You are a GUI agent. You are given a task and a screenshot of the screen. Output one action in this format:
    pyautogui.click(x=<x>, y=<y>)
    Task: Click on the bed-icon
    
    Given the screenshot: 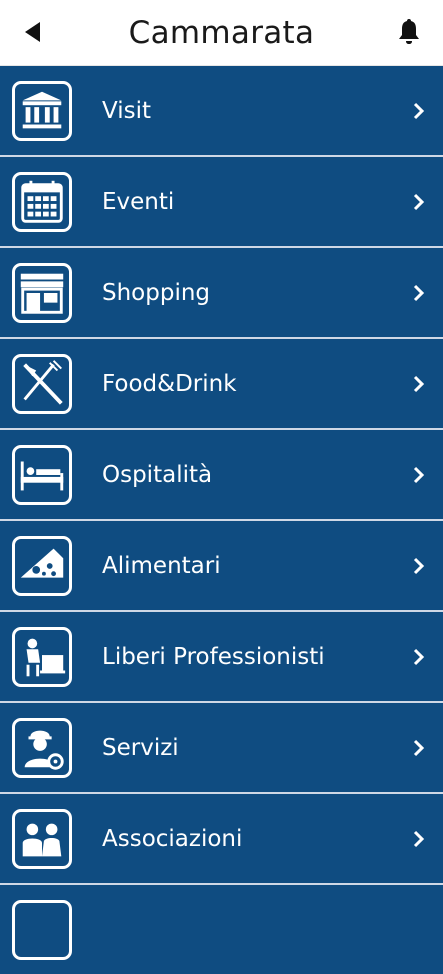 What is the action you would take?
    pyautogui.click(x=42, y=474)
    